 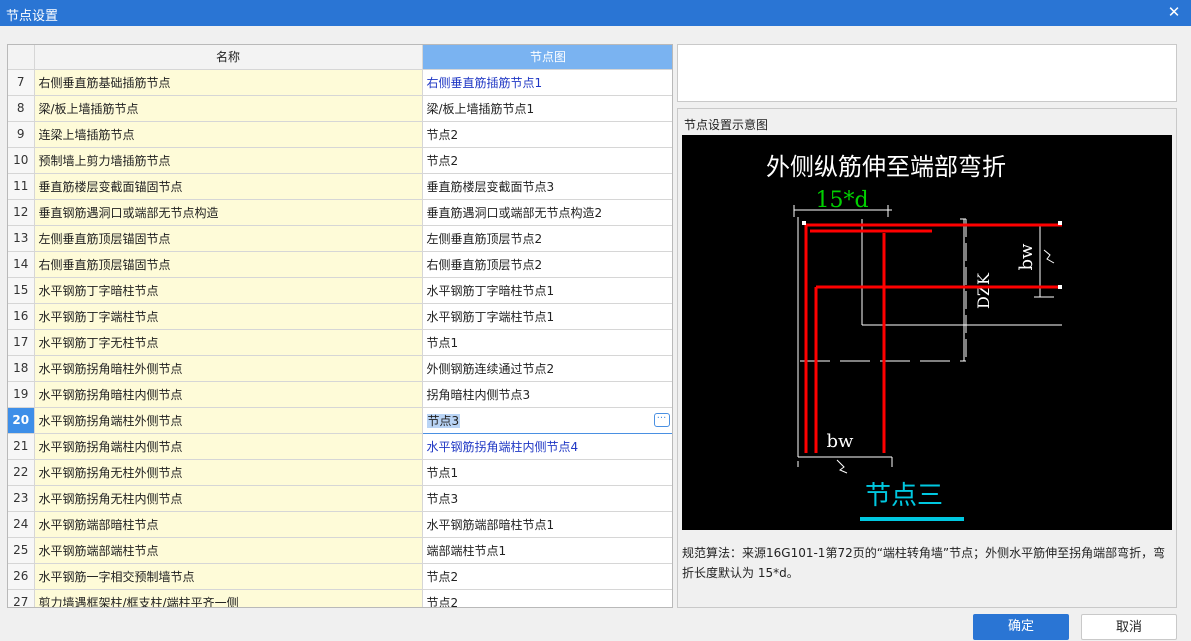 What do you see at coordinates (21, 420) in the screenshot?
I see `row-number: 20` at bounding box center [21, 420].